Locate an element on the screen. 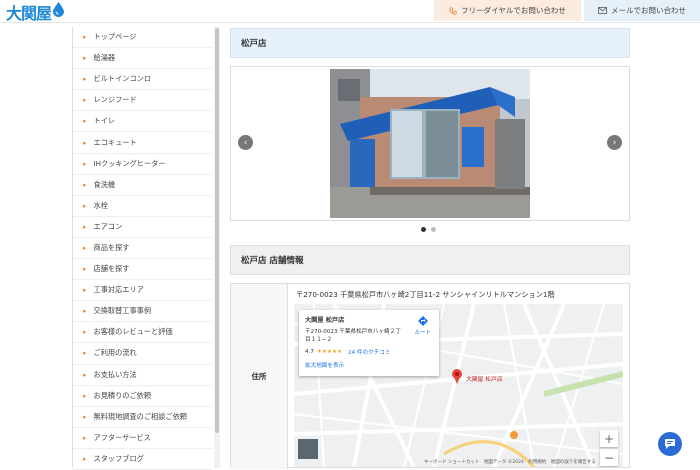 The image size is (700, 470). sidebar-item-label: トップページ is located at coordinates (115, 37).